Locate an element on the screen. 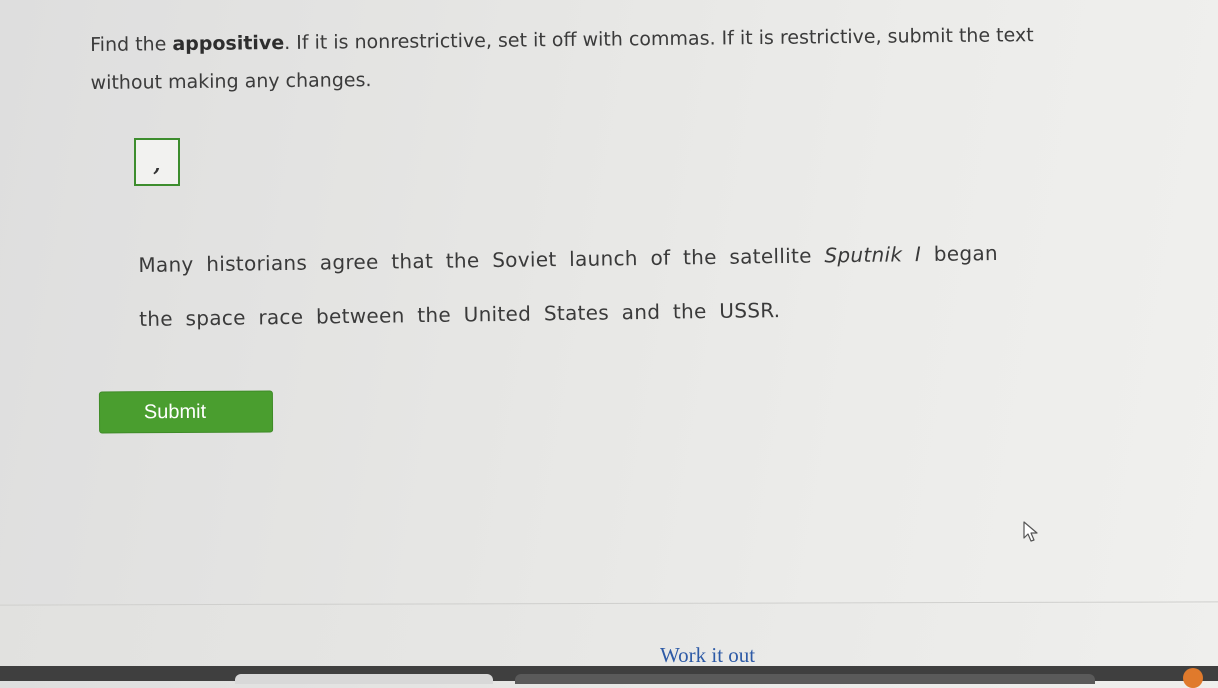 The image size is (1218, 688). sentence-word: historians is located at coordinates (256, 263).